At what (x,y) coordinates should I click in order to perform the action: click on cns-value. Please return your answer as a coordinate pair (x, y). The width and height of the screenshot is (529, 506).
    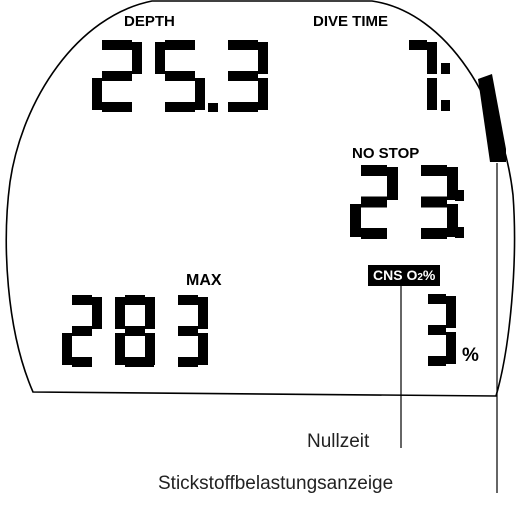
    Looking at the image, I should click on (442, 330).